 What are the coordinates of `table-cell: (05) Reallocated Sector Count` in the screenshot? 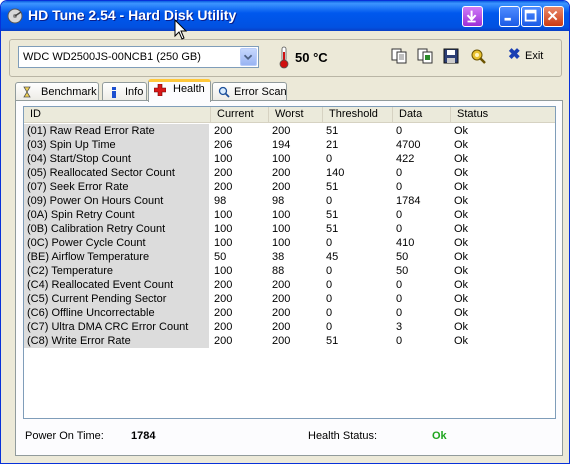 It's located at (116, 173).